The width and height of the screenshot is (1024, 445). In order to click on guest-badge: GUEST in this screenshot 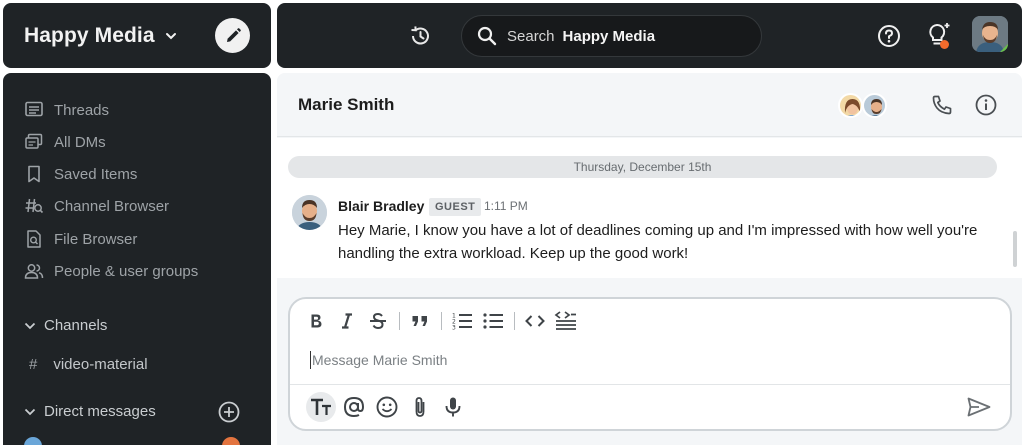, I will do `click(455, 207)`.